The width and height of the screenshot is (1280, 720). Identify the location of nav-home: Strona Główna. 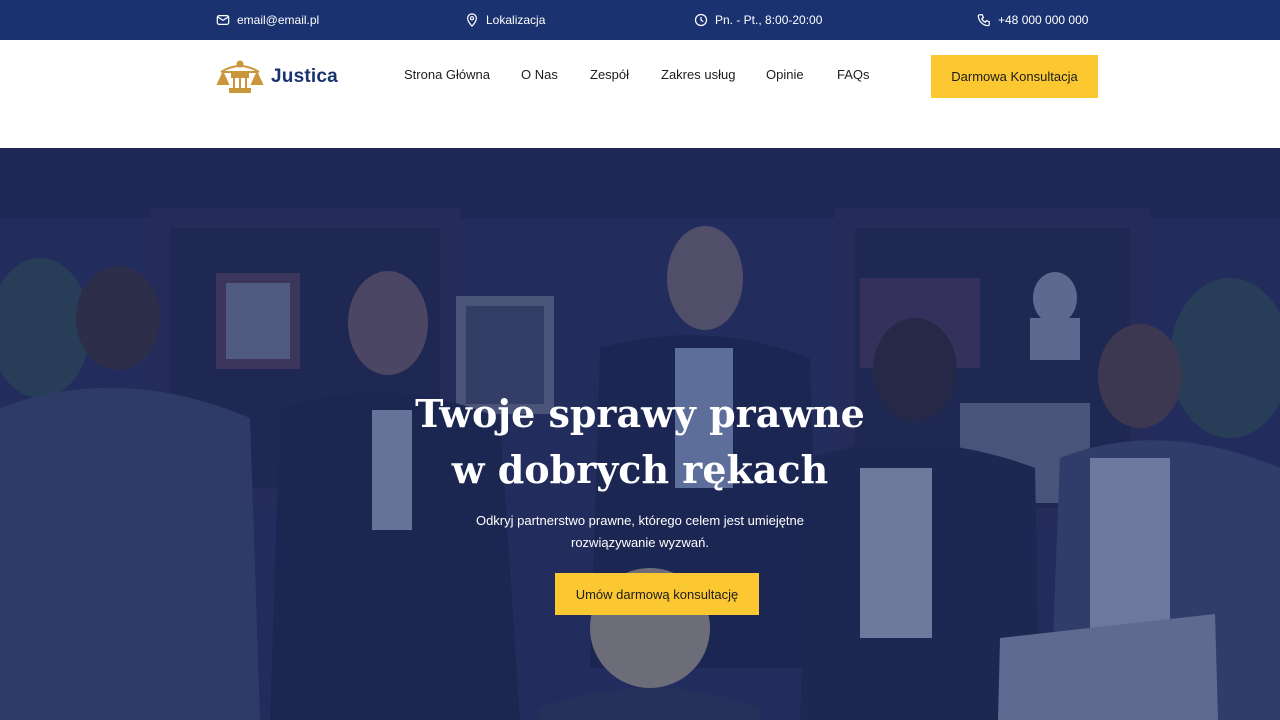
(447, 74).